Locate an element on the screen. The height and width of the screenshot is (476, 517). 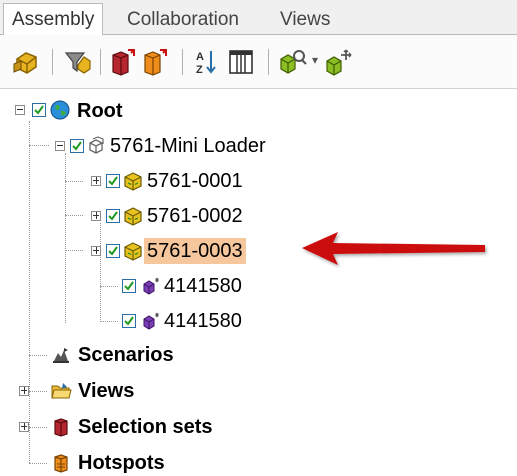
toolbar: AZ ▾ is located at coordinates (258, 62).